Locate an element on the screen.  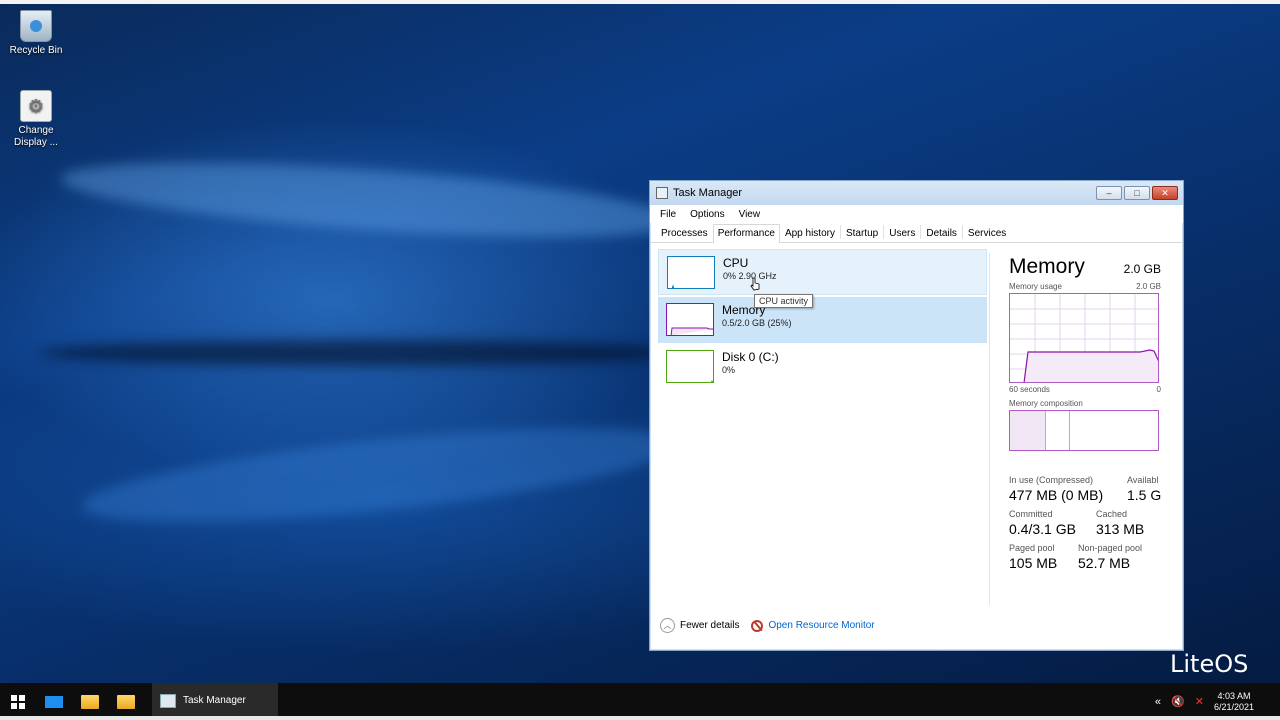
tab-services: Services is located at coordinates (987, 233).